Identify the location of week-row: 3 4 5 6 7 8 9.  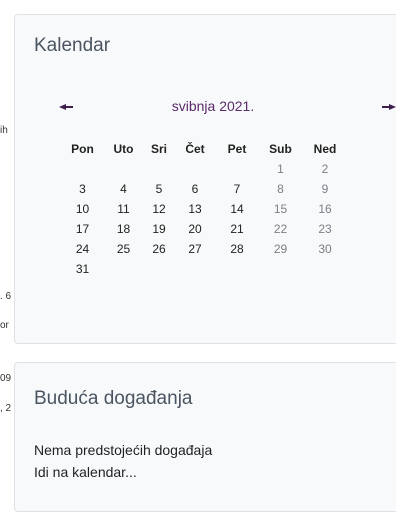
(204, 189).